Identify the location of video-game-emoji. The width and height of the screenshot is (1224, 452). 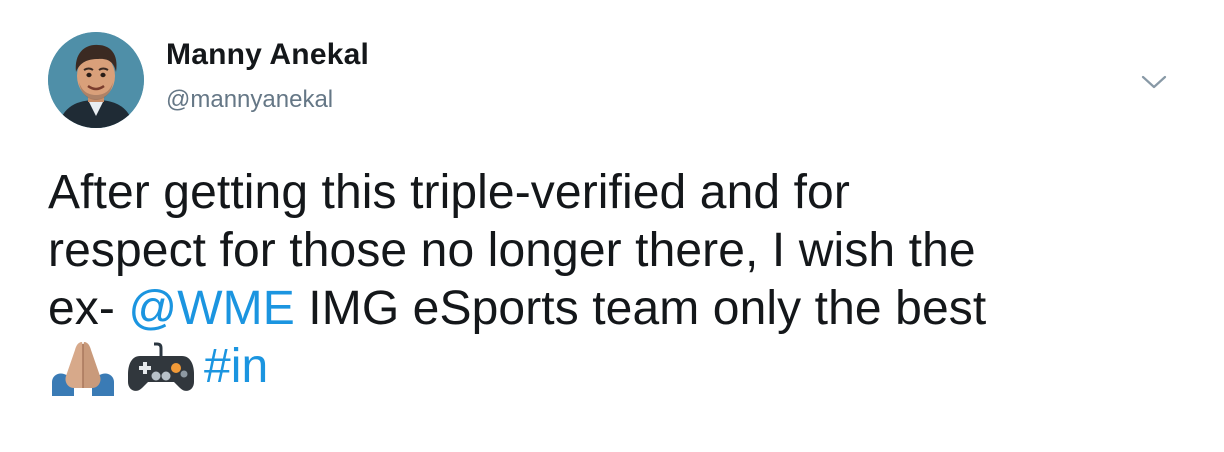
(161, 367).